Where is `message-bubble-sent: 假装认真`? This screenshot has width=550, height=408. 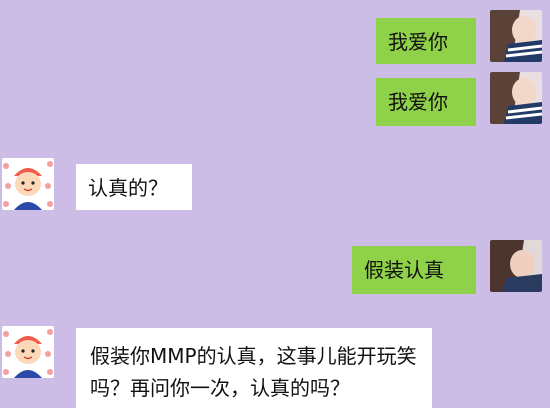
message-bubble-sent: 假装认真 is located at coordinates (414, 270).